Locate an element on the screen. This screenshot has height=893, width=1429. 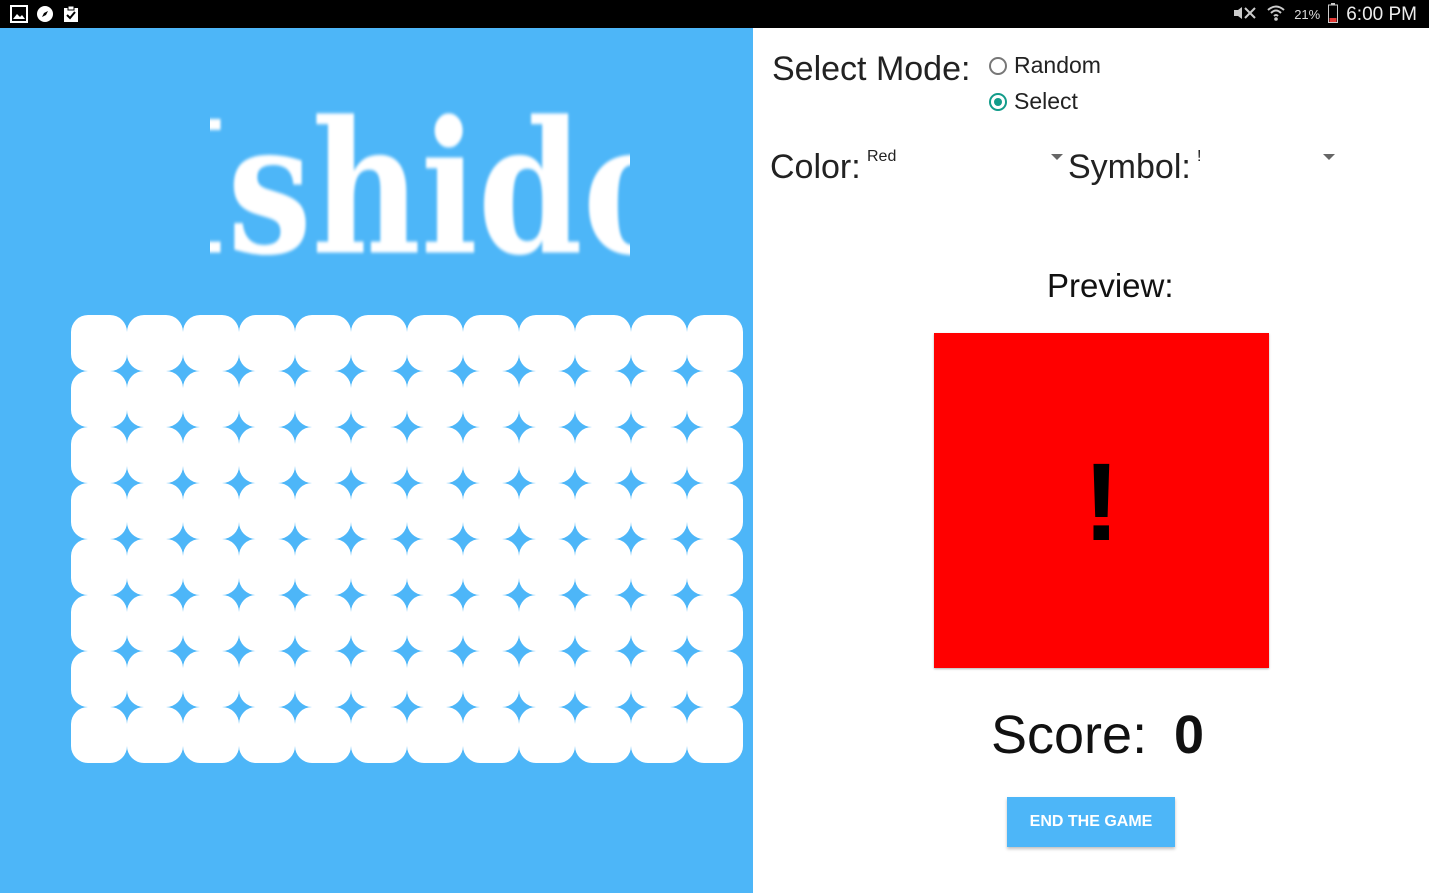
radio-random is located at coordinates (998, 65).